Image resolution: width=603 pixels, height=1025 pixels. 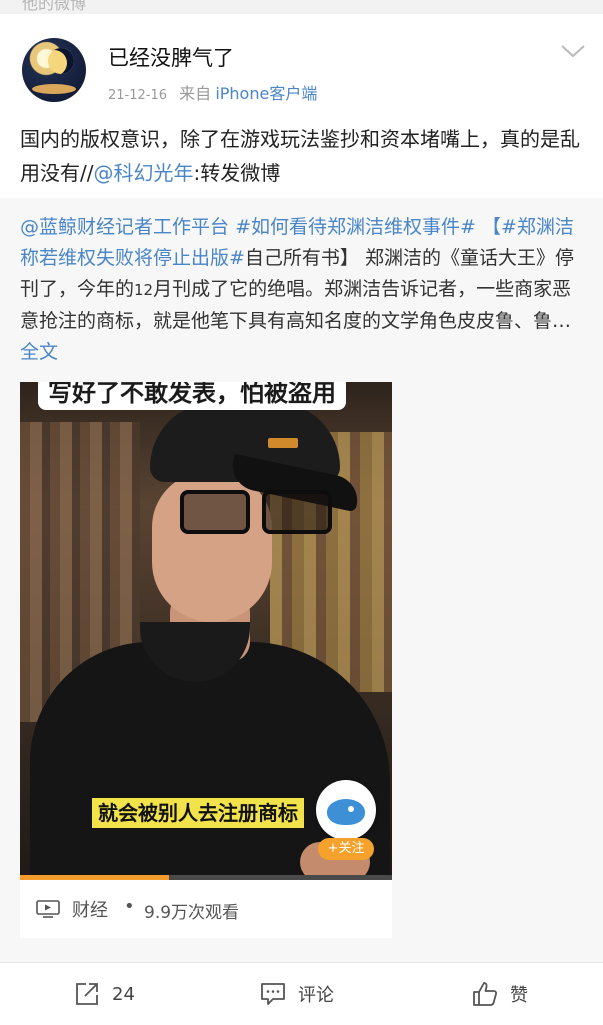 What do you see at coordinates (573, 51) in the screenshot?
I see `chevron-down-icon` at bounding box center [573, 51].